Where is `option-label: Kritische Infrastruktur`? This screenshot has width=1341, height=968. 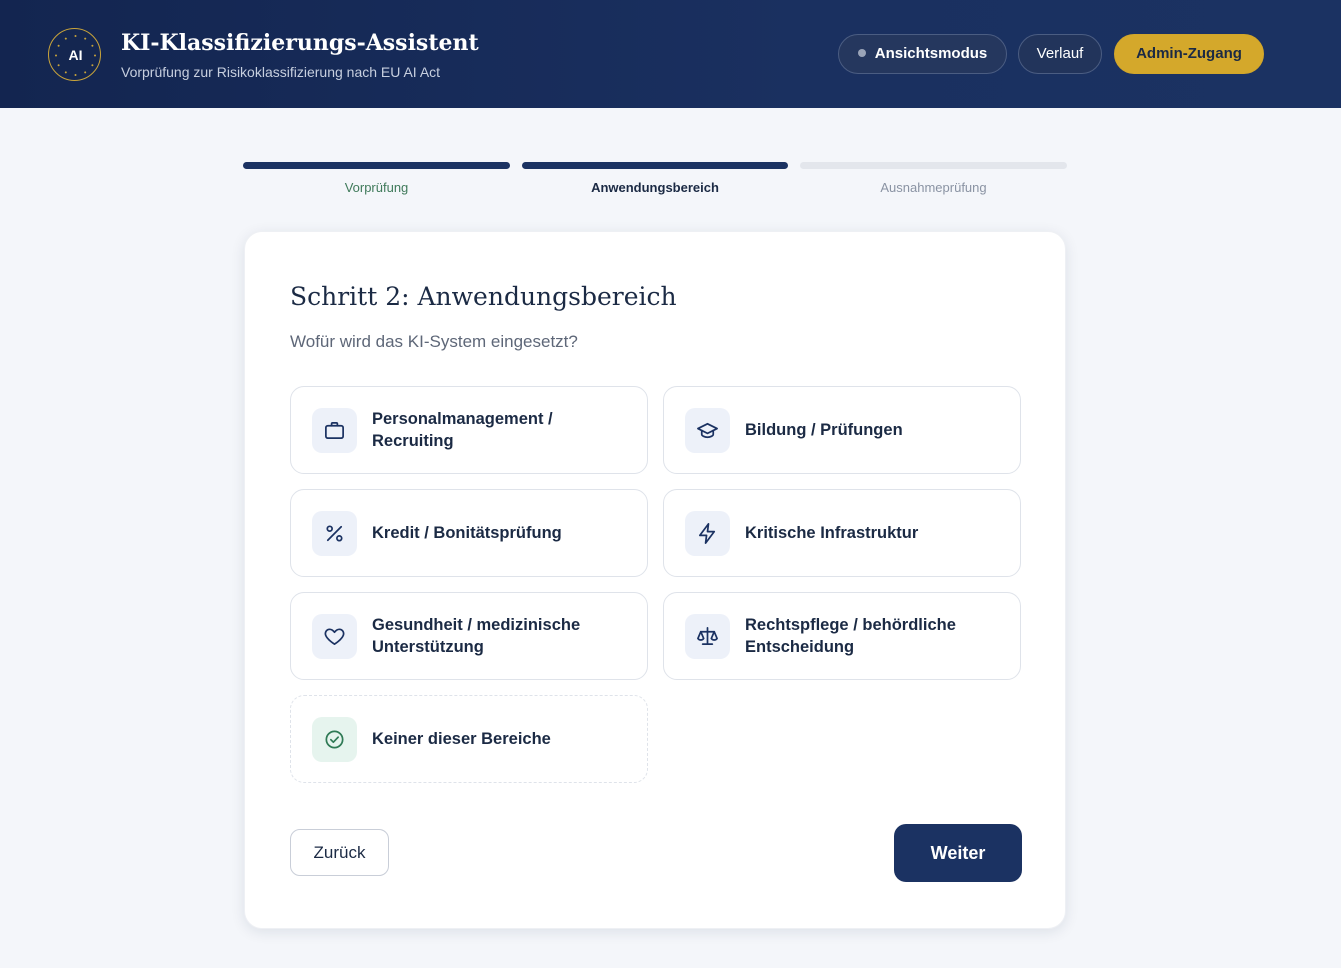
option-label: Kritische Infrastruktur is located at coordinates (832, 533).